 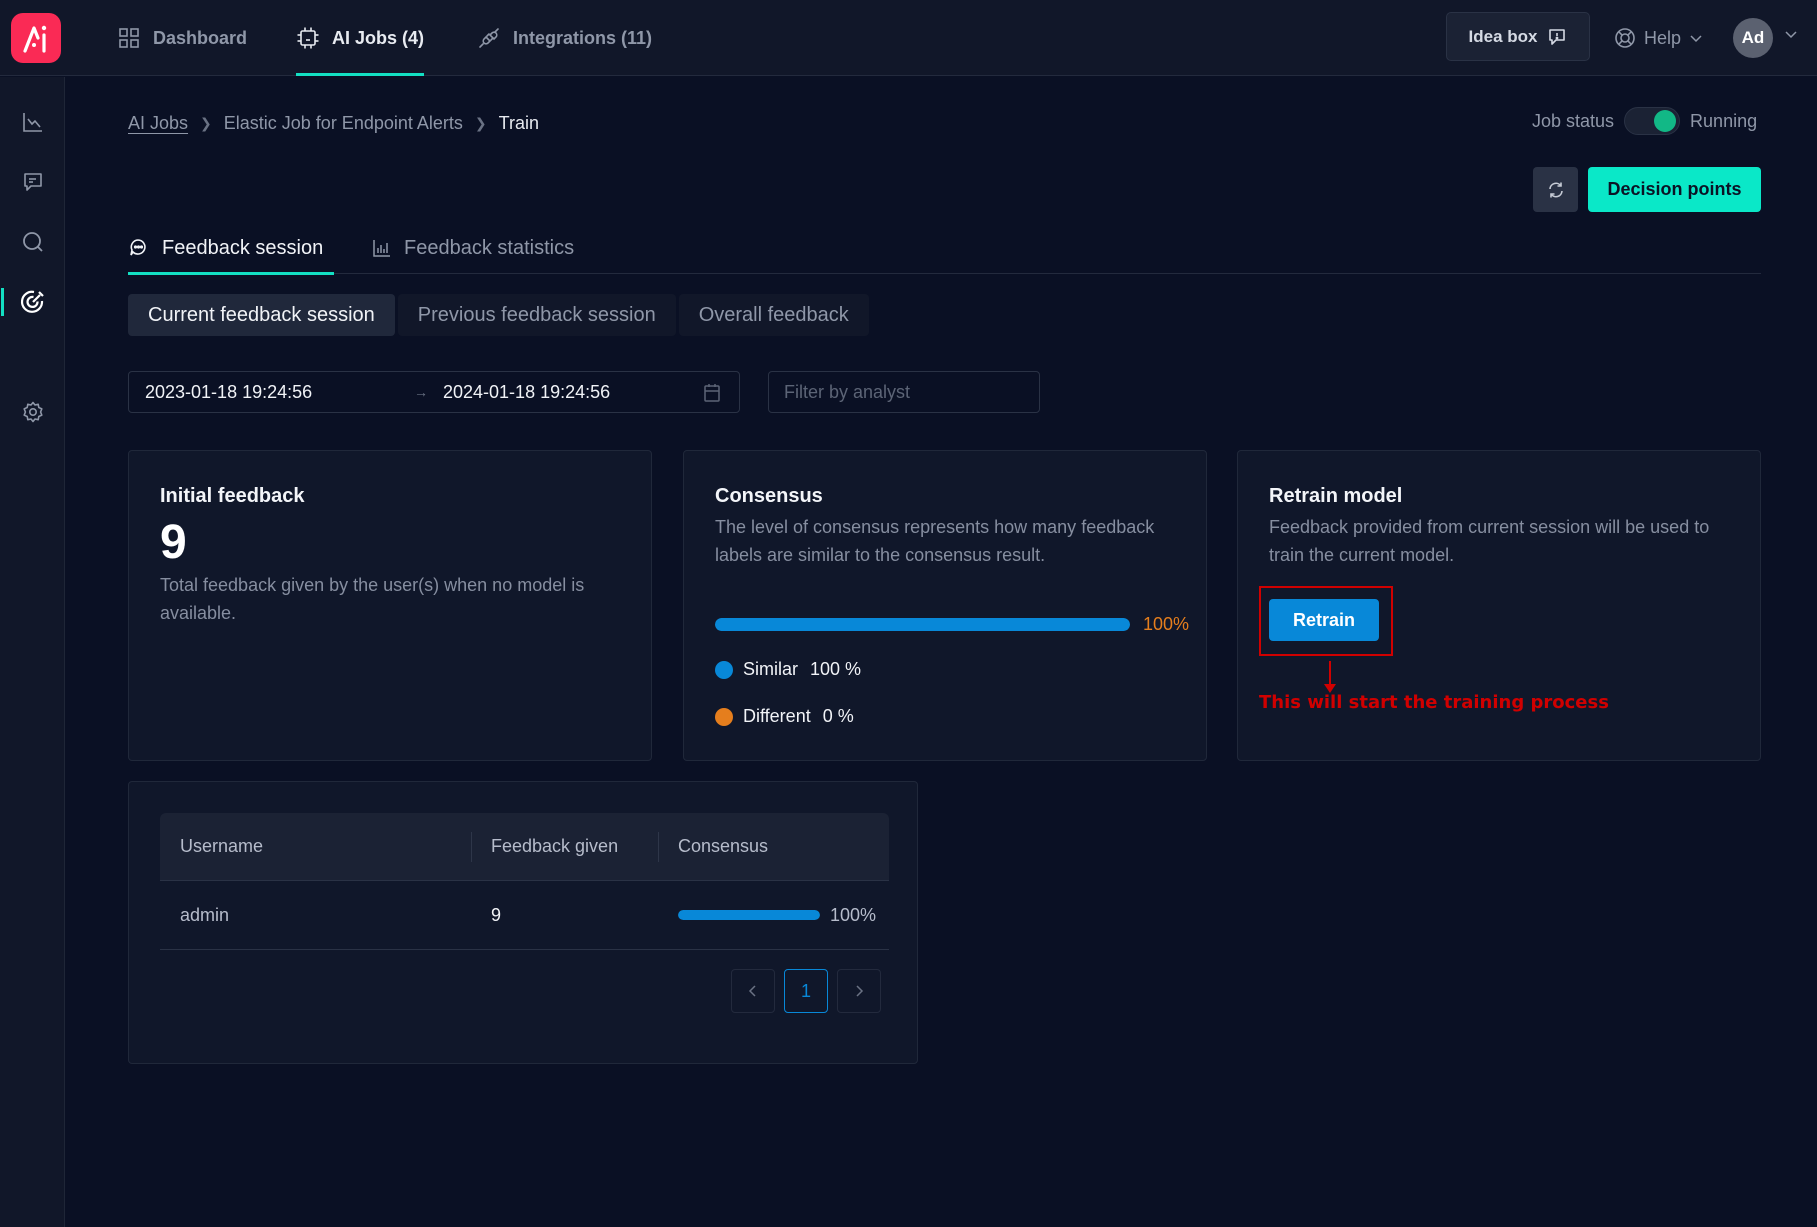 What do you see at coordinates (1336, 496) in the screenshot?
I see `retrain-title: Retrain model` at bounding box center [1336, 496].